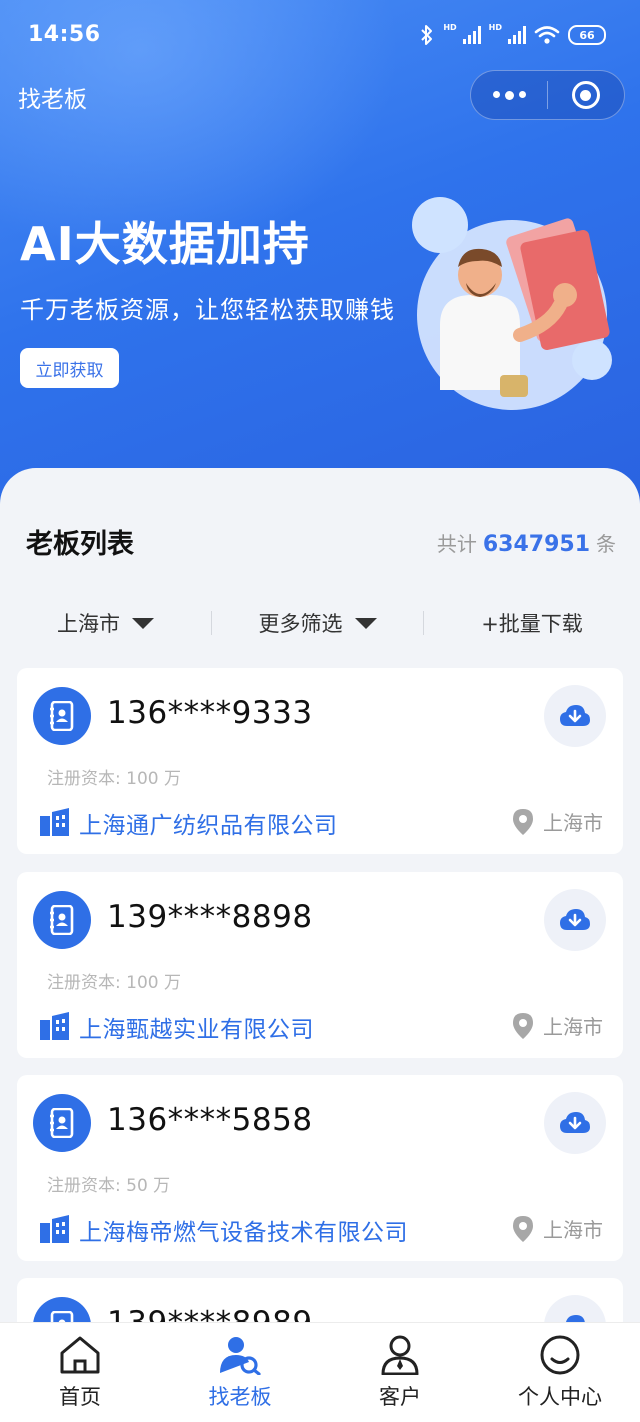  I want to click on page-title: 找老板, so click(52, 100).